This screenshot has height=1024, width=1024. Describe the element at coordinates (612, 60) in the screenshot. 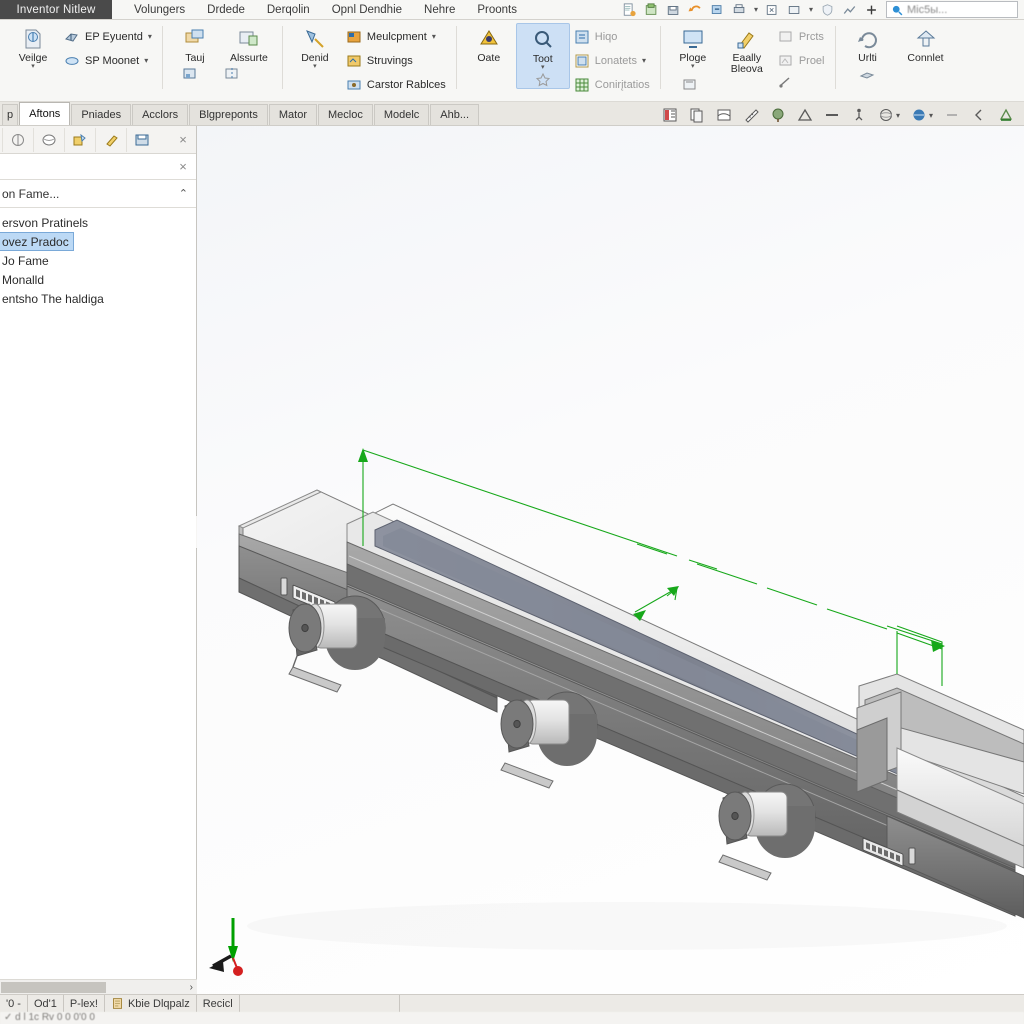

I see `ribbon-button-lonatets: Lonatets ▾` at that location.